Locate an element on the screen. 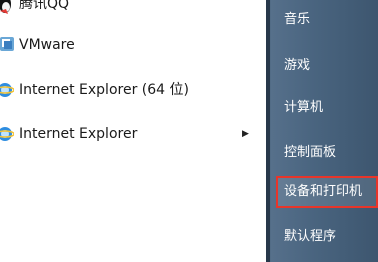  program-label: Internet Explorer is located at coordinates (78, 134).